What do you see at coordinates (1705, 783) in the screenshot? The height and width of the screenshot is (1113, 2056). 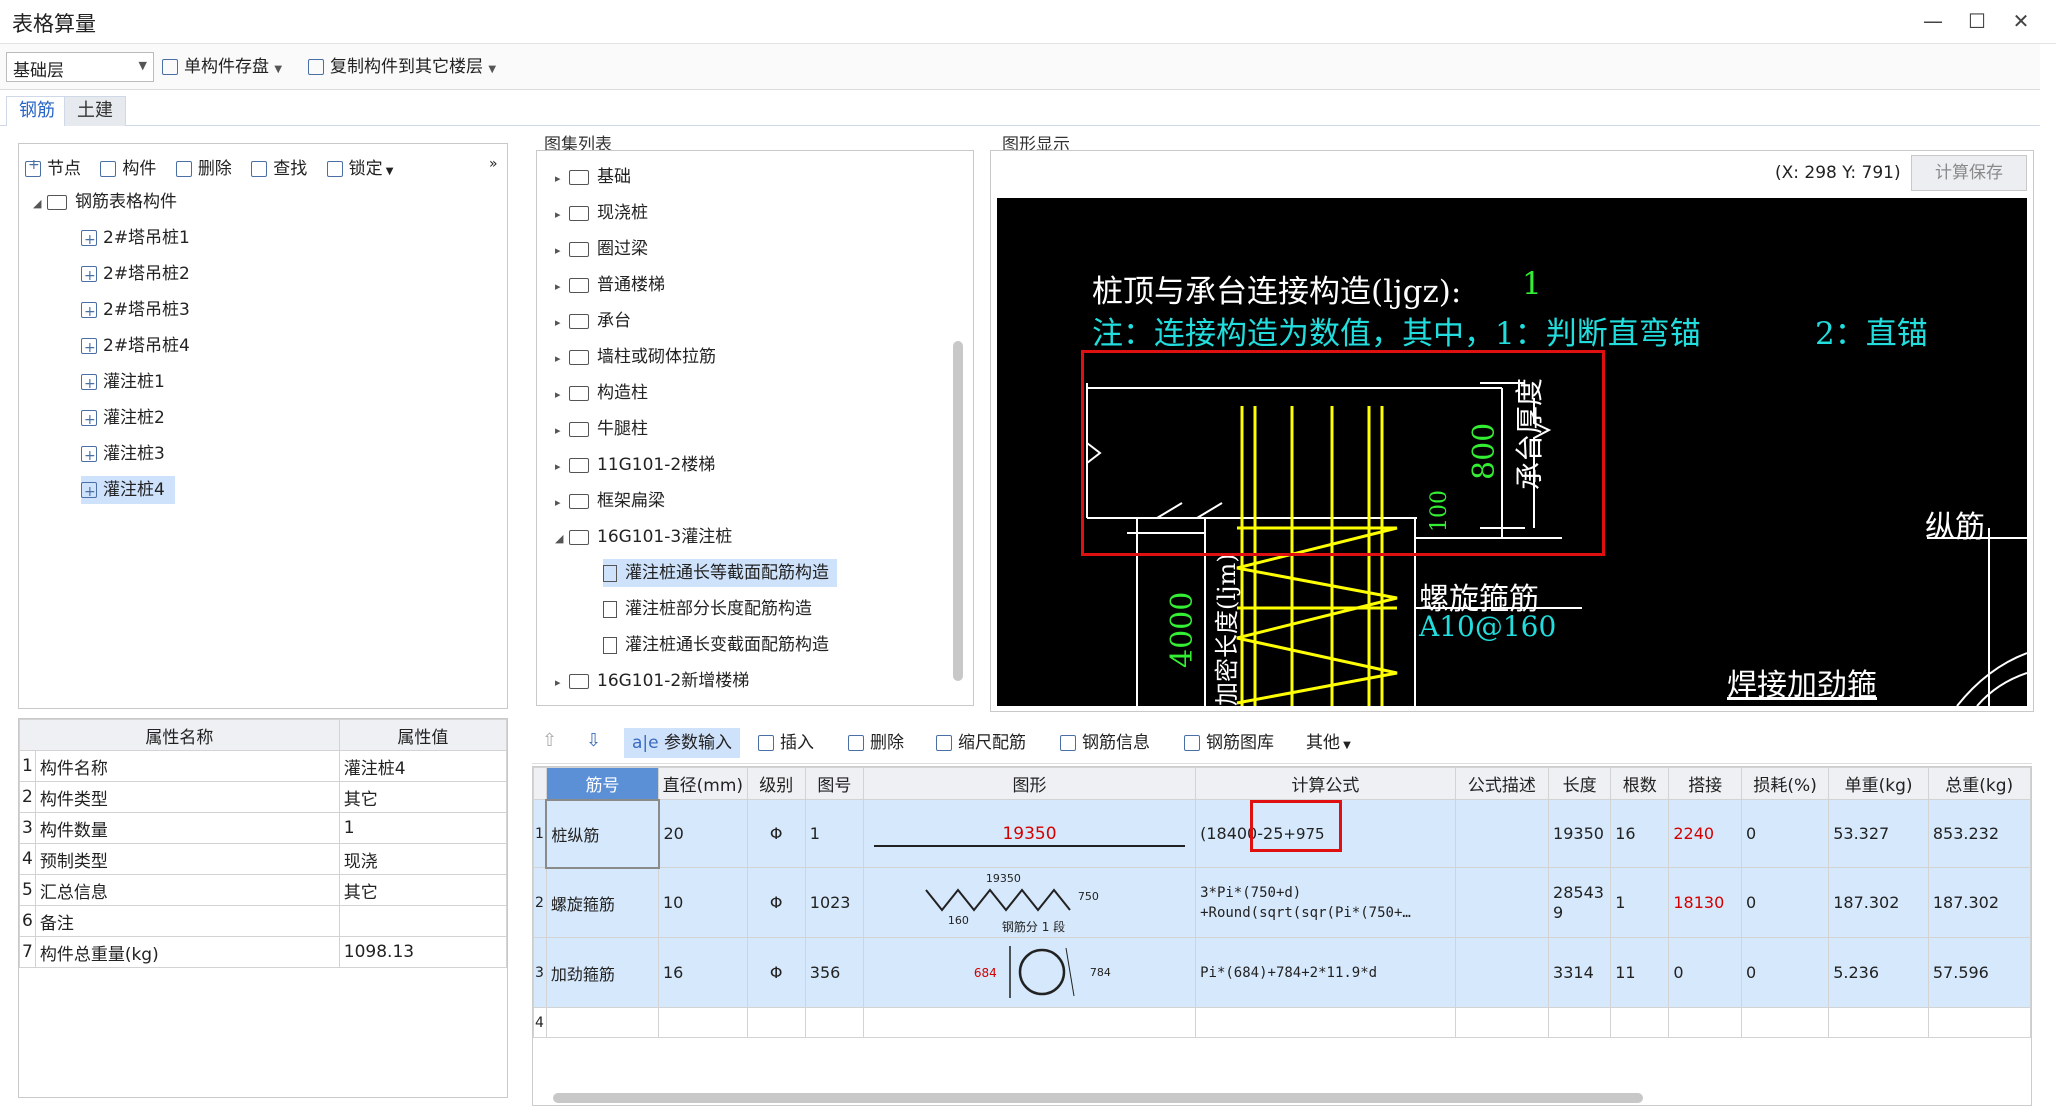 I see `col-lap: 搭接` at bounding box center [1705, 783].